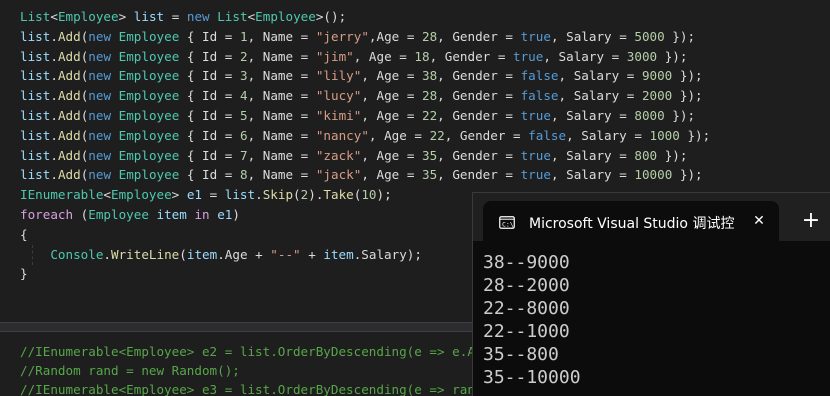 Image resolution: width=830 pixels, height=396 pixels. Describe the element at coordinates (334, 56) in the screenshot. I see `string-token: "jim"` at that location.